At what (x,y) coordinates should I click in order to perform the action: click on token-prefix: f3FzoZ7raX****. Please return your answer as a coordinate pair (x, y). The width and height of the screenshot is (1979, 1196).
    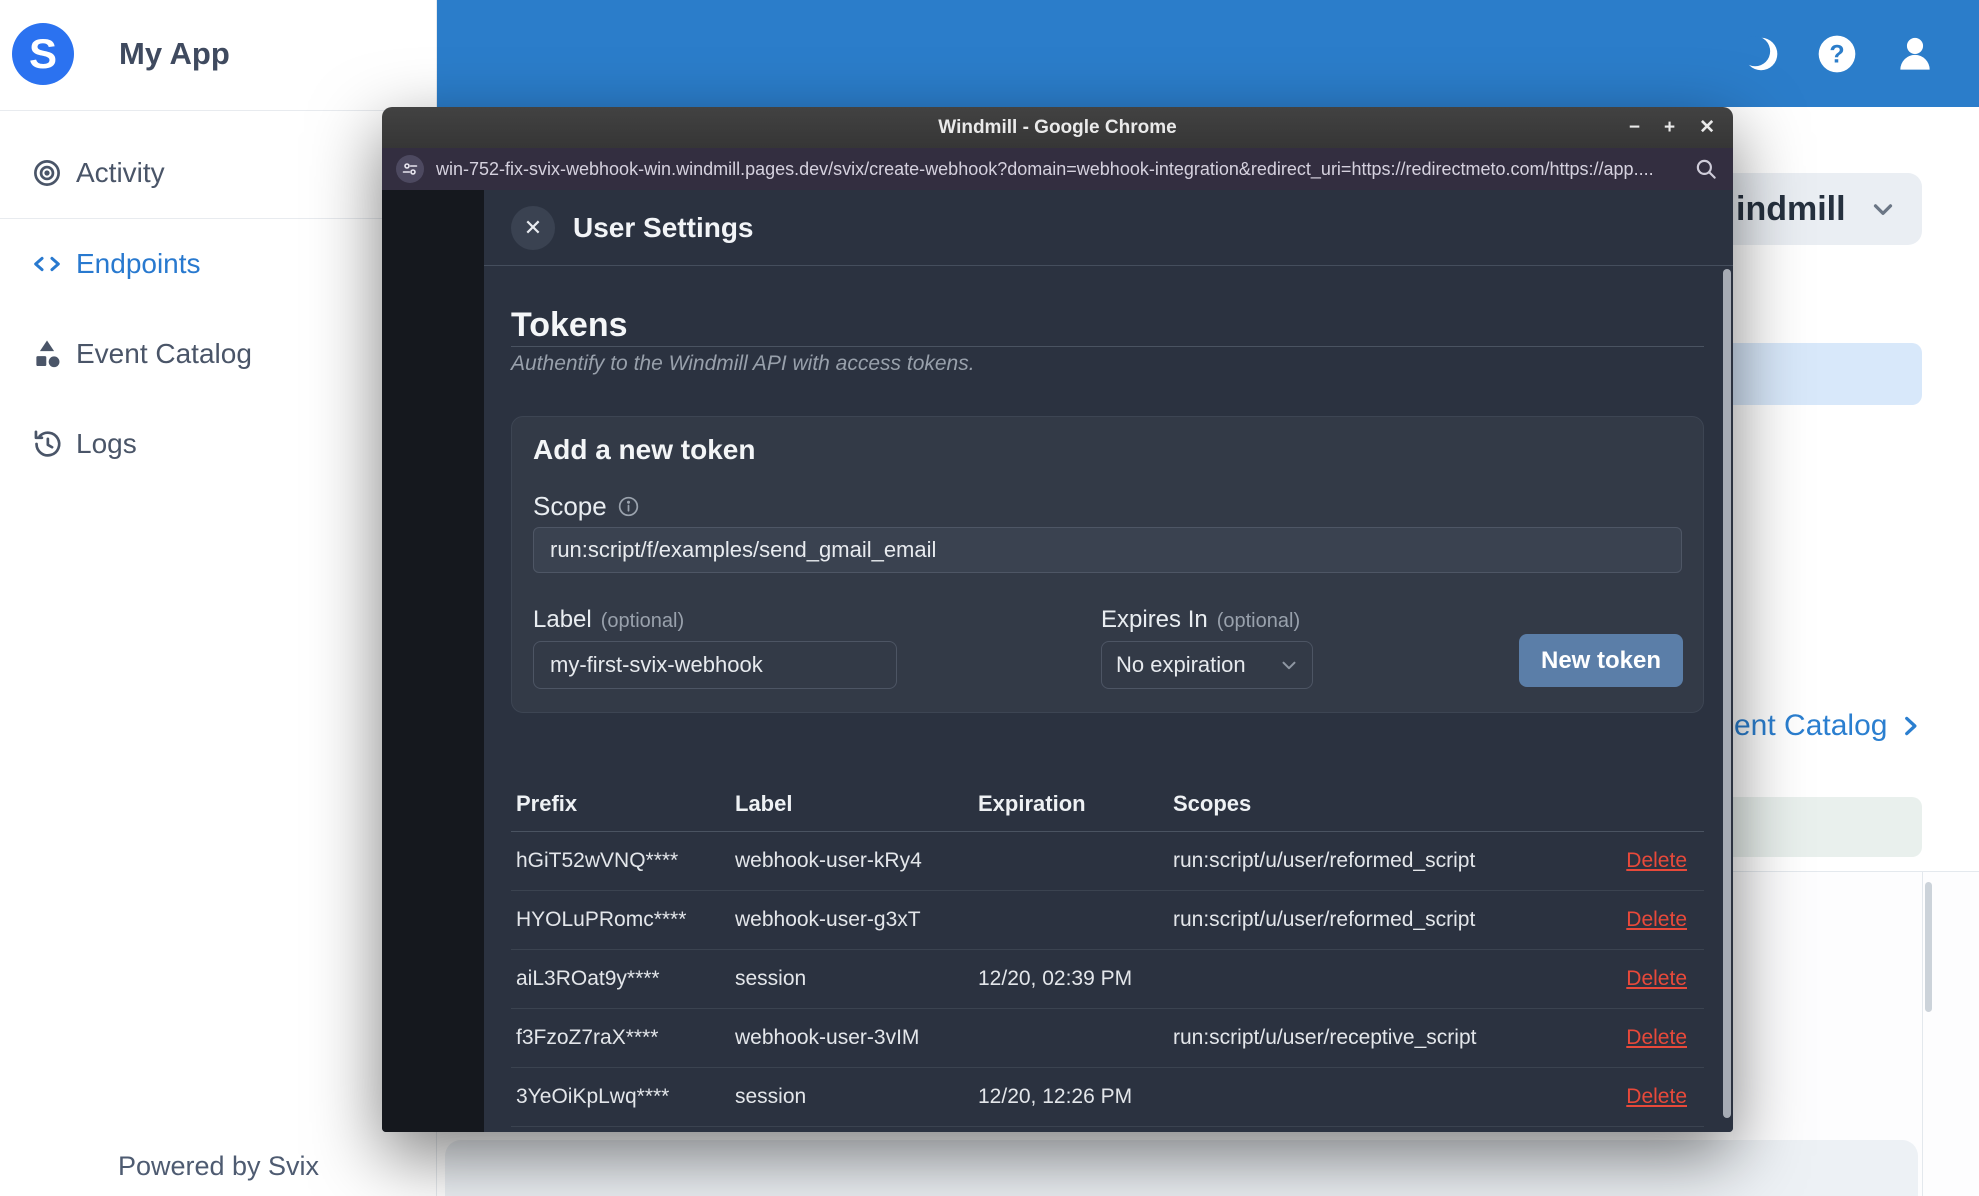
    Looking at the image, I should click on (587, 1037).